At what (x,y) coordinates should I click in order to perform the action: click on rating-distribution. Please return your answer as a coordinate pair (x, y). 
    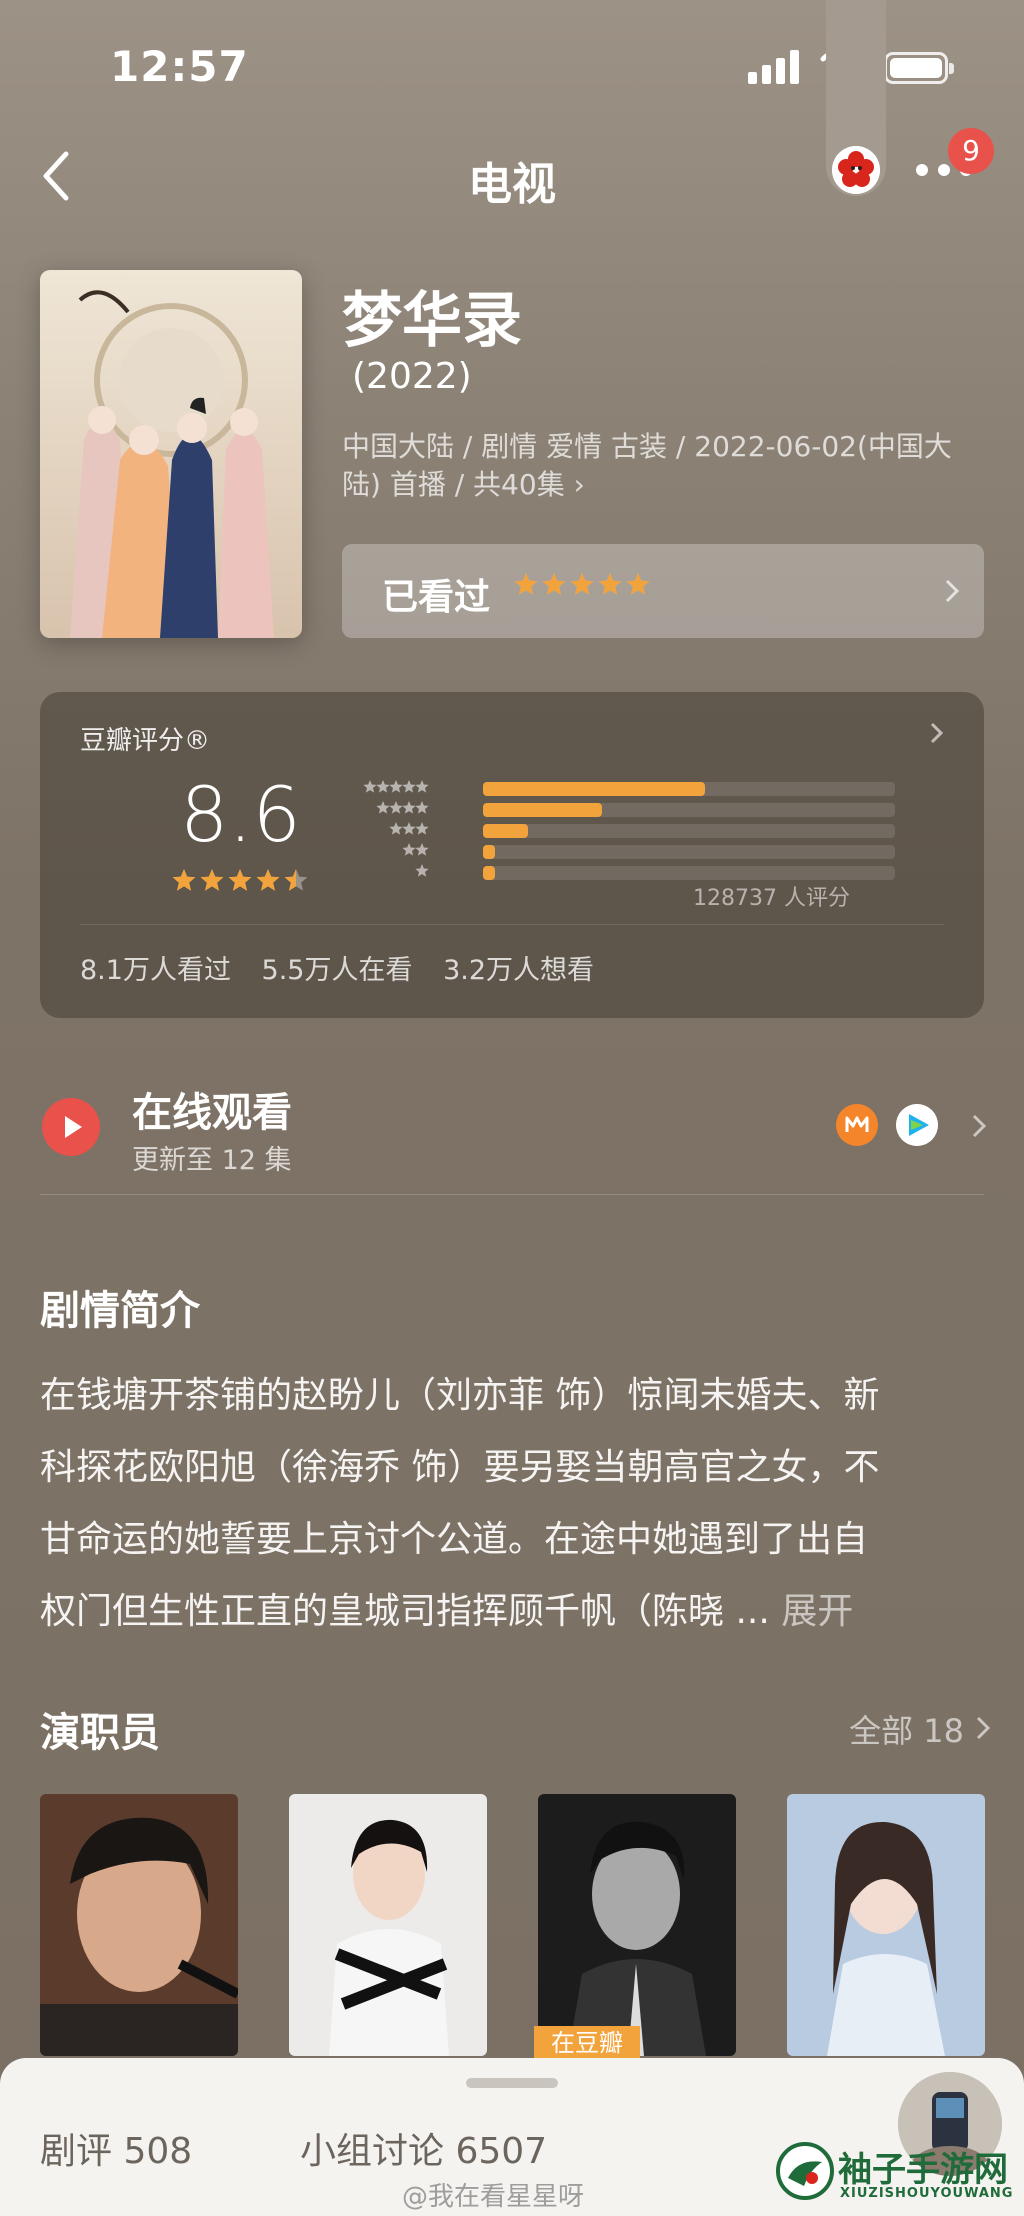
    Looking at the image, I should click on (615, 834).